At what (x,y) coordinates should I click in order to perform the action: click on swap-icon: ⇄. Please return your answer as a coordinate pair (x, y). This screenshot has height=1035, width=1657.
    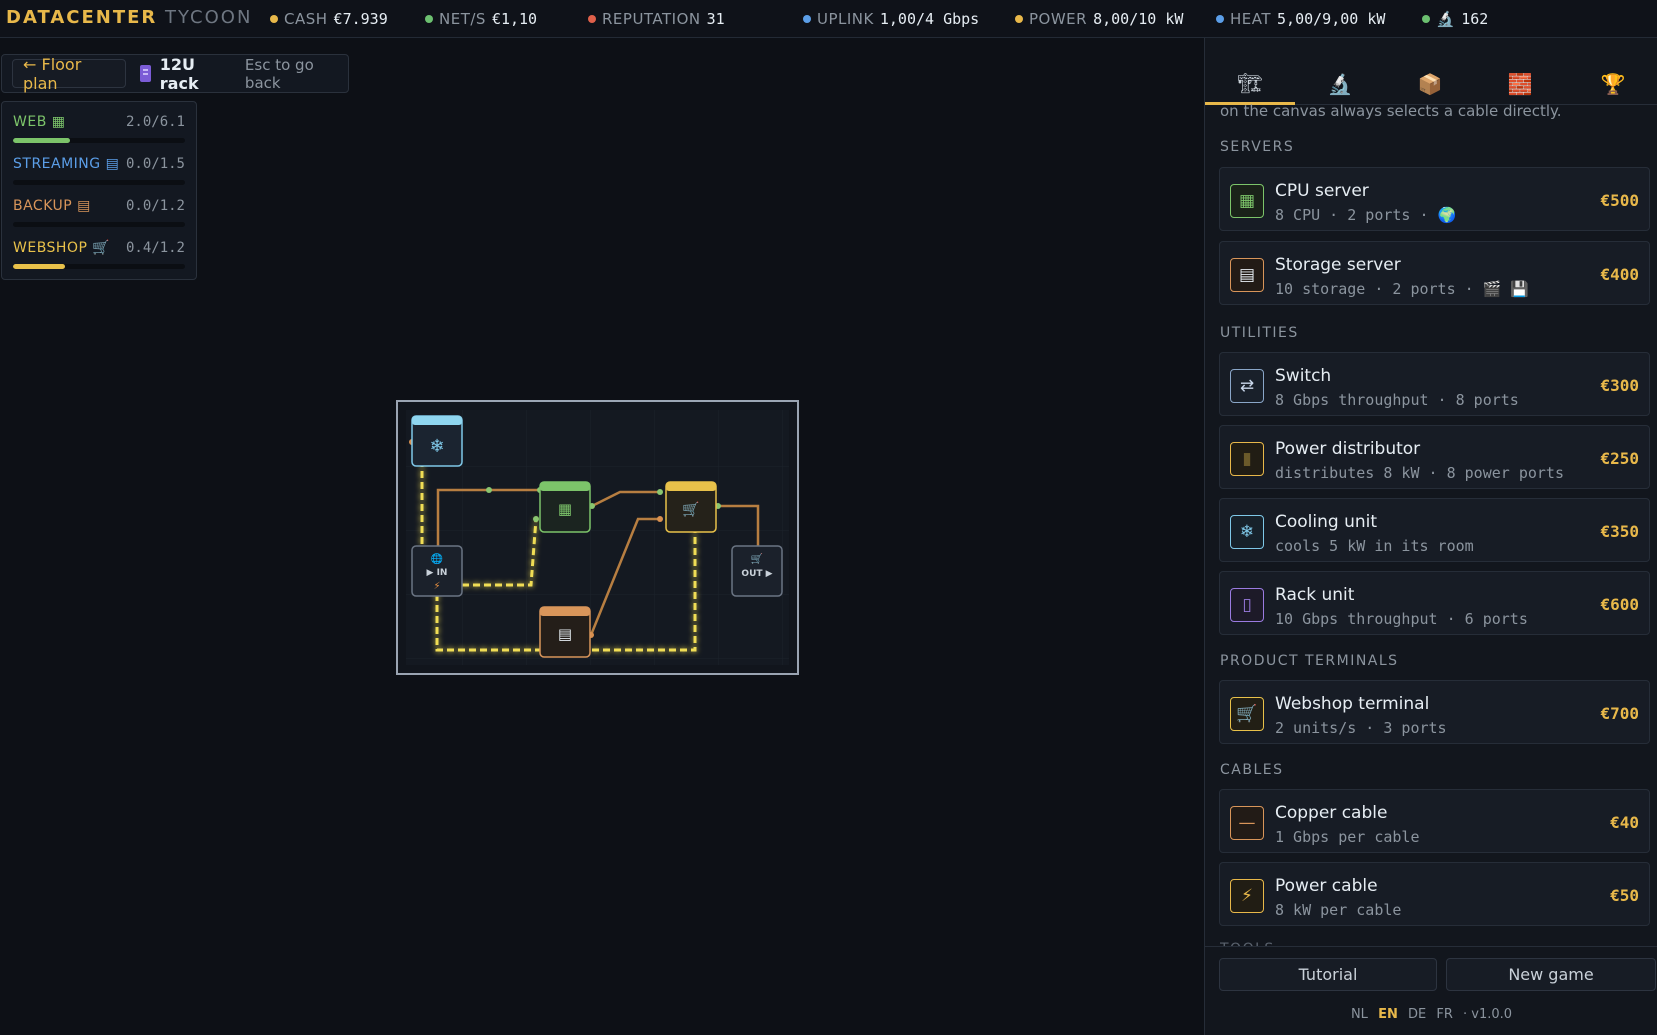
    Looking at the image, I should click on (1247, 386).